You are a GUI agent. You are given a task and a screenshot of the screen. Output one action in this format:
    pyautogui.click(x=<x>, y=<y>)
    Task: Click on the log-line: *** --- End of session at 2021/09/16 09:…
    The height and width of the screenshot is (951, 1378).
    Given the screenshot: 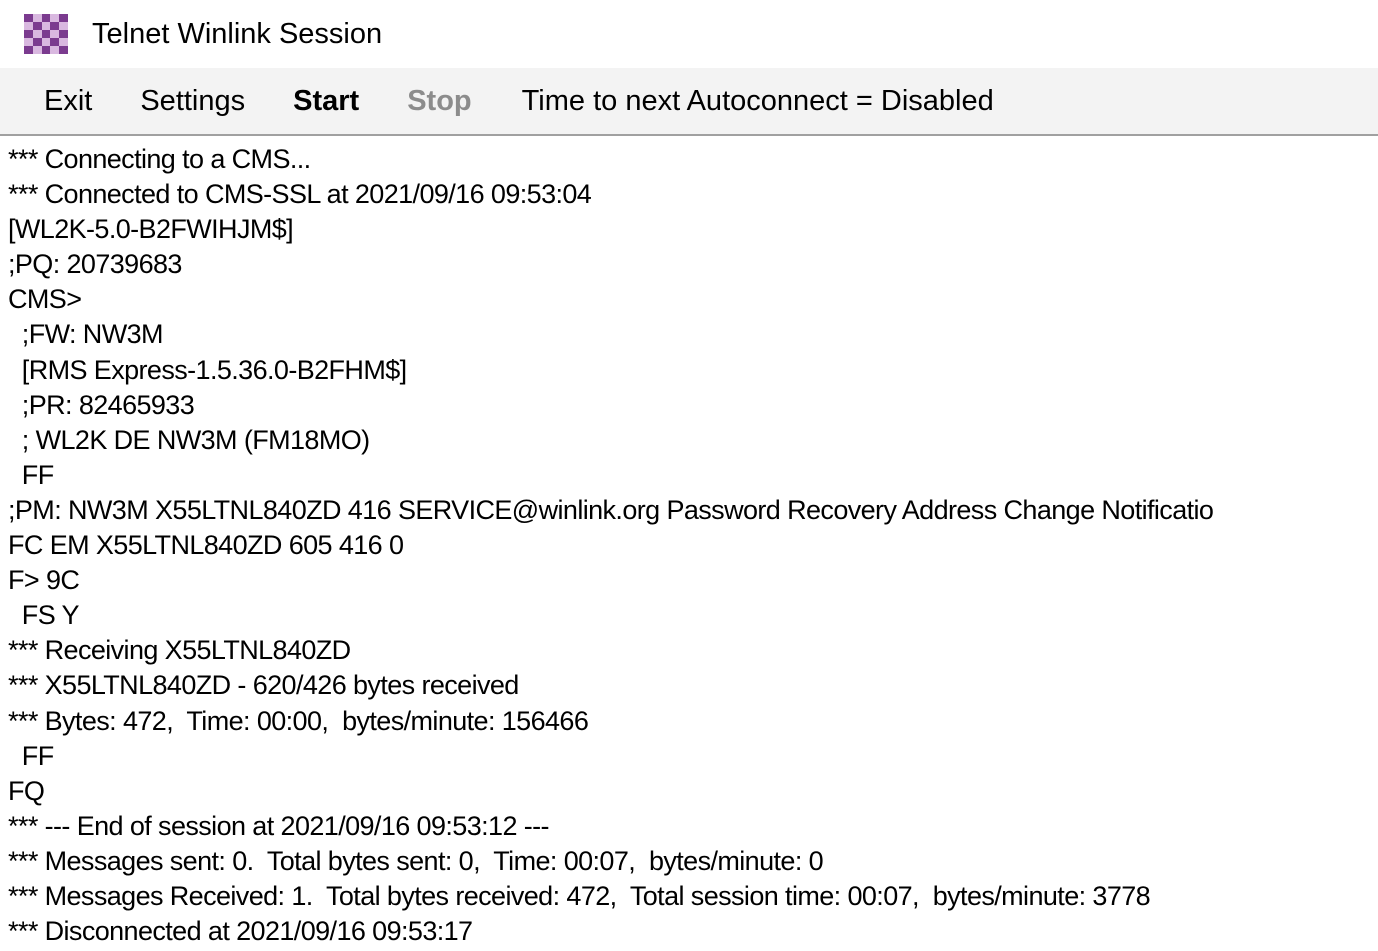 What is the action you would take?
    pyautogui.click(x=279, y=825)
    